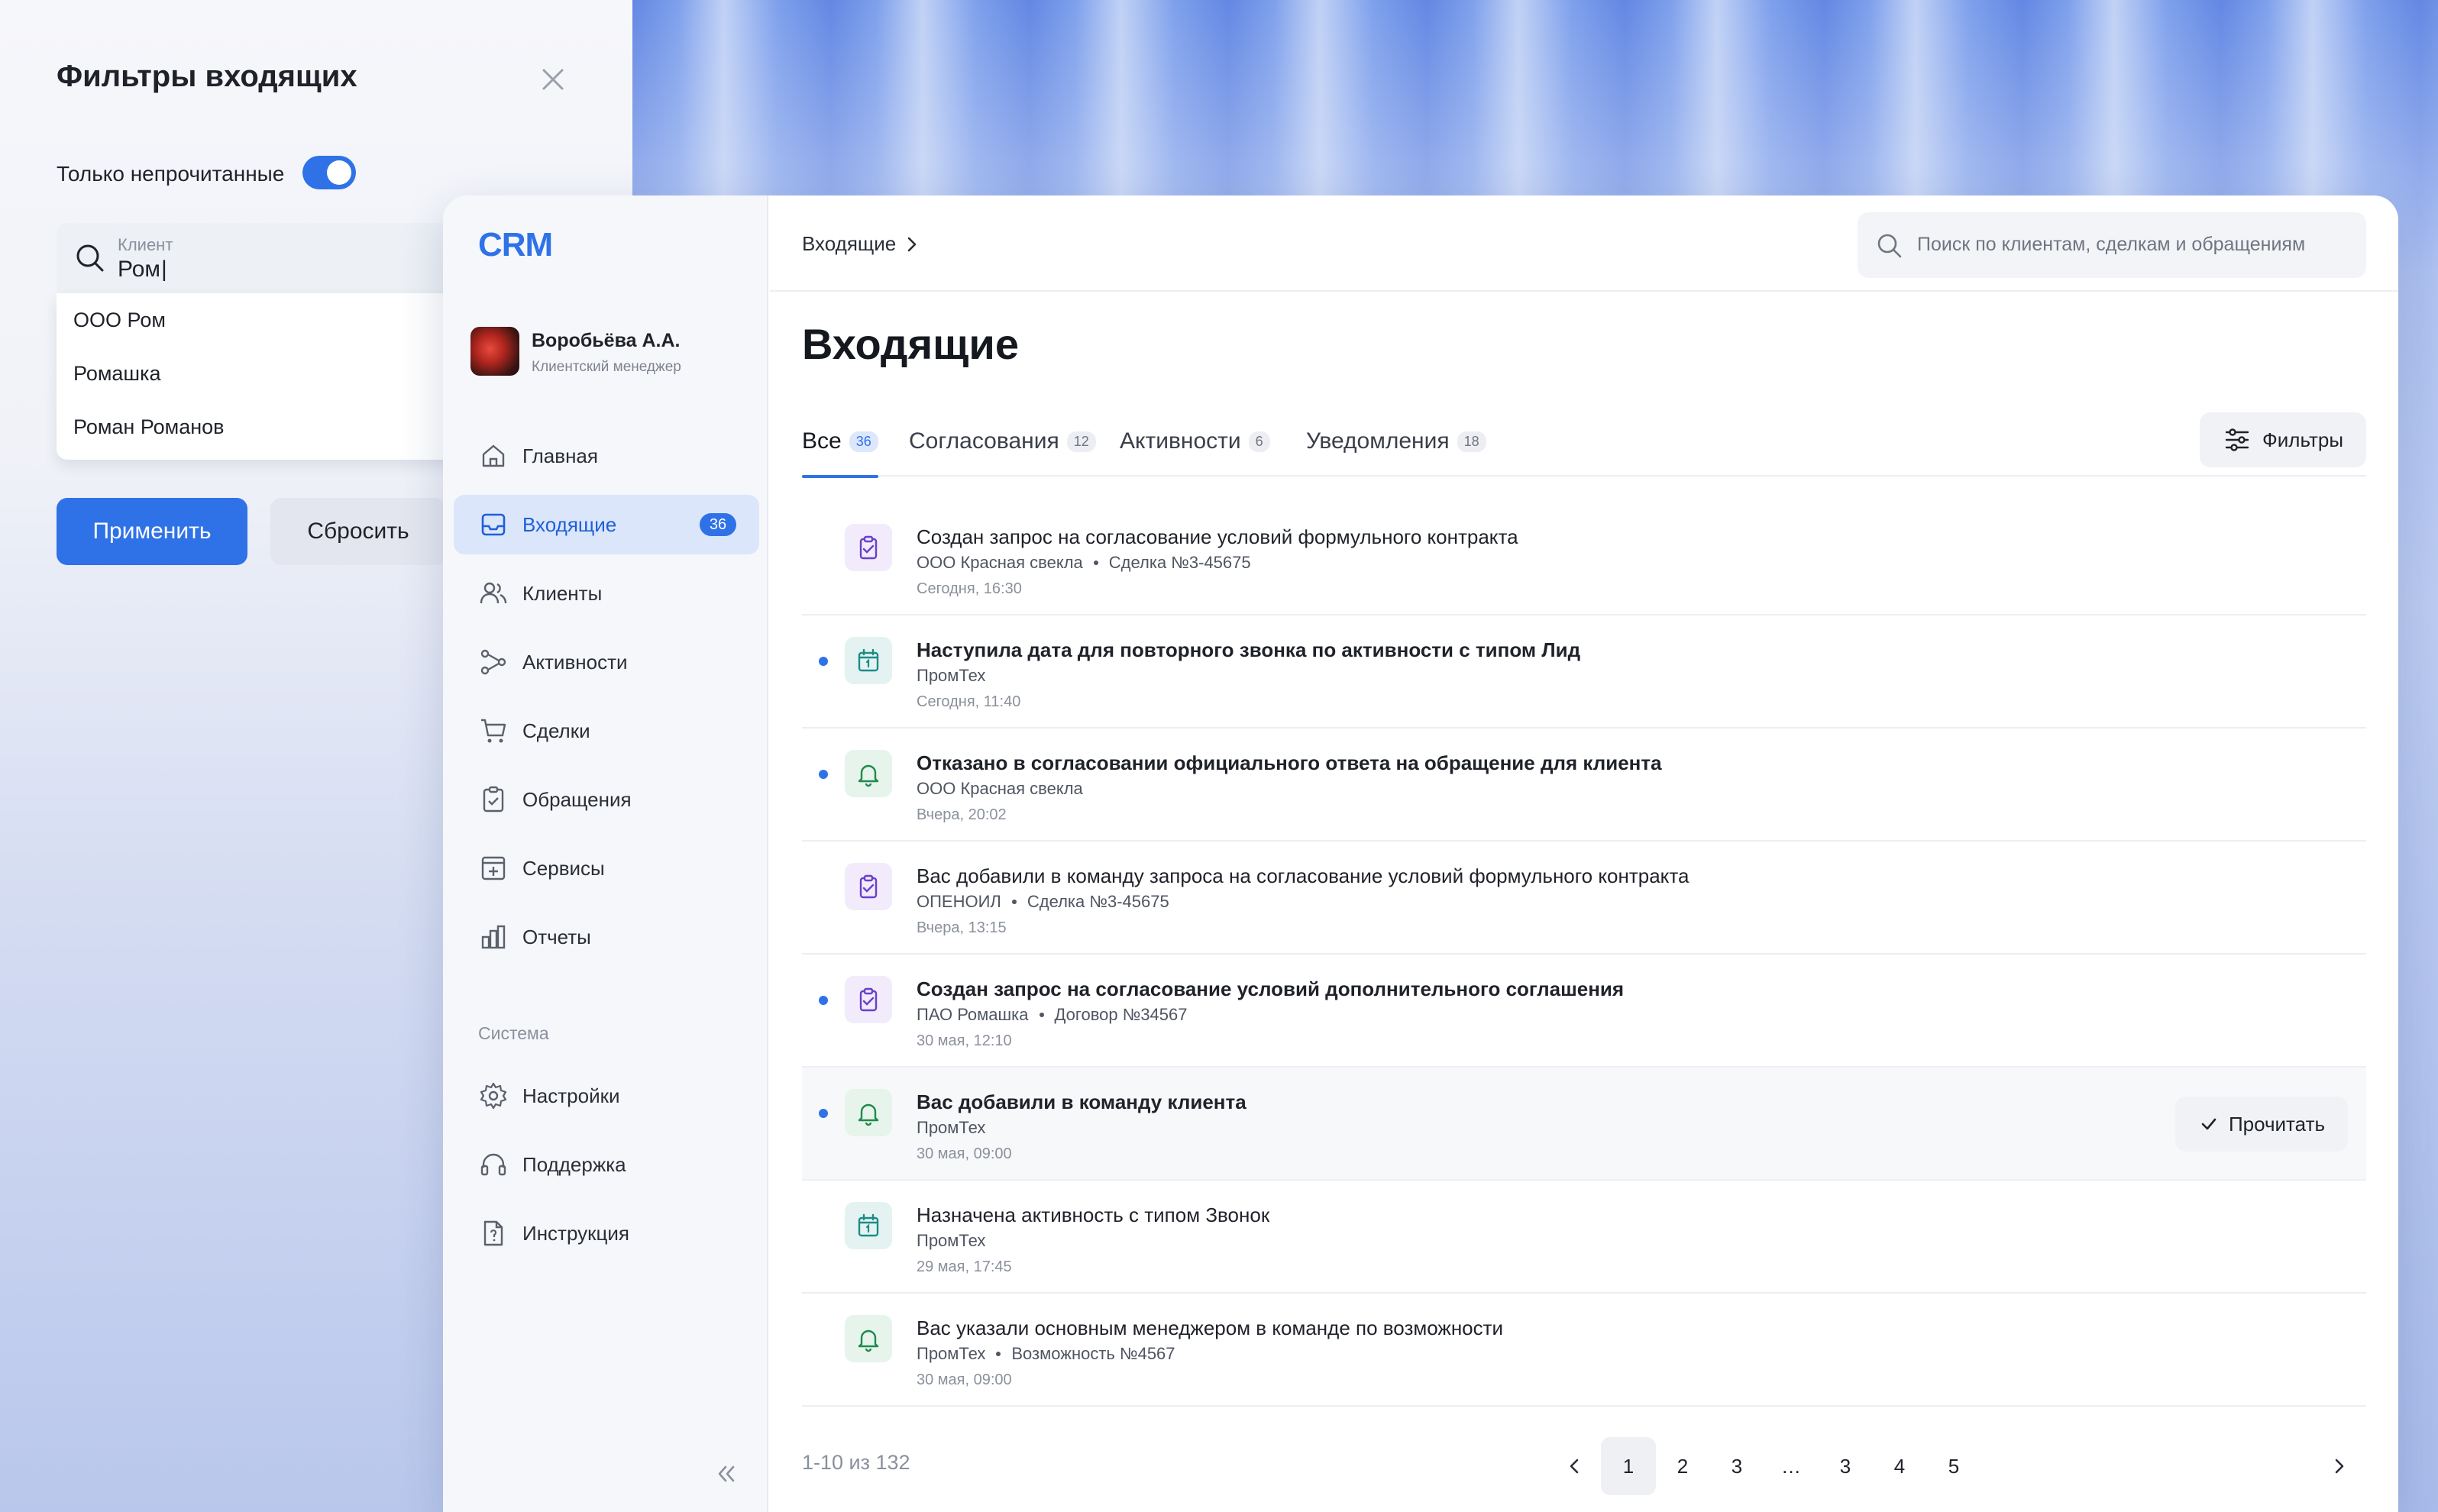 The width and height of the screenshot is (2438, 1512). I want to click on inbox-row-time: 30 мая, 09:00, so click(964, 1153).